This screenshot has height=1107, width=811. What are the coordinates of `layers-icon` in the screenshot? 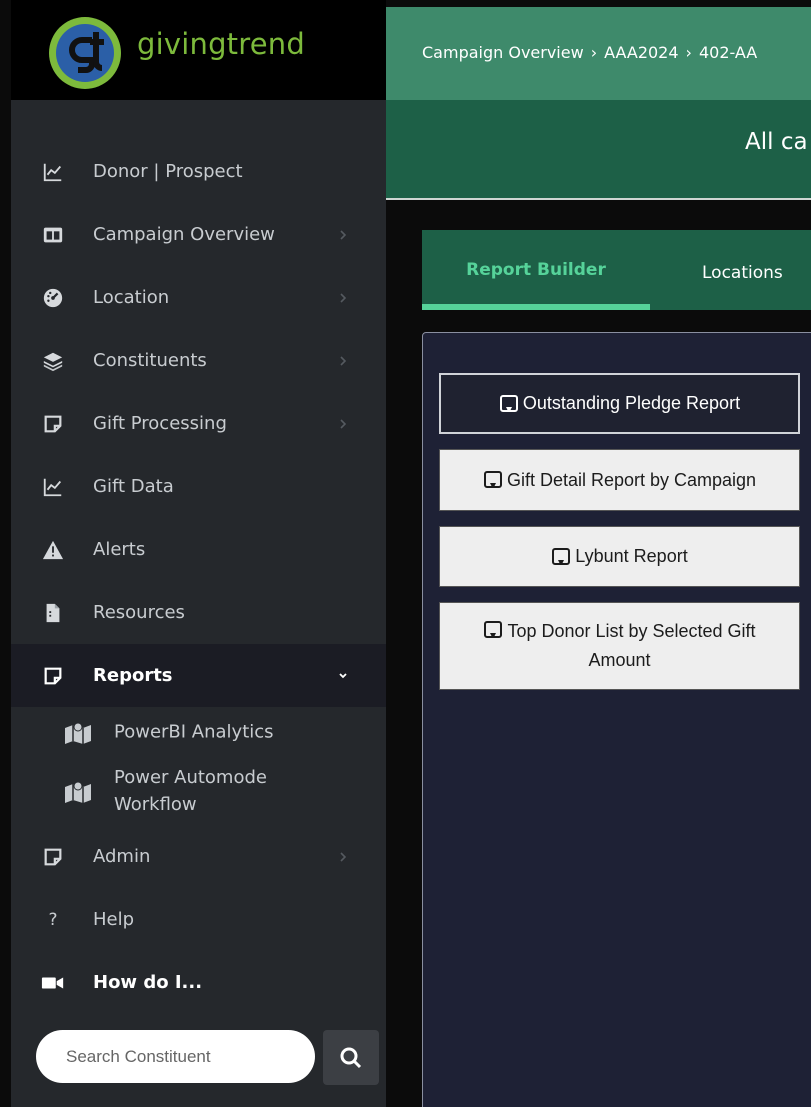 It's located at (53, 361).